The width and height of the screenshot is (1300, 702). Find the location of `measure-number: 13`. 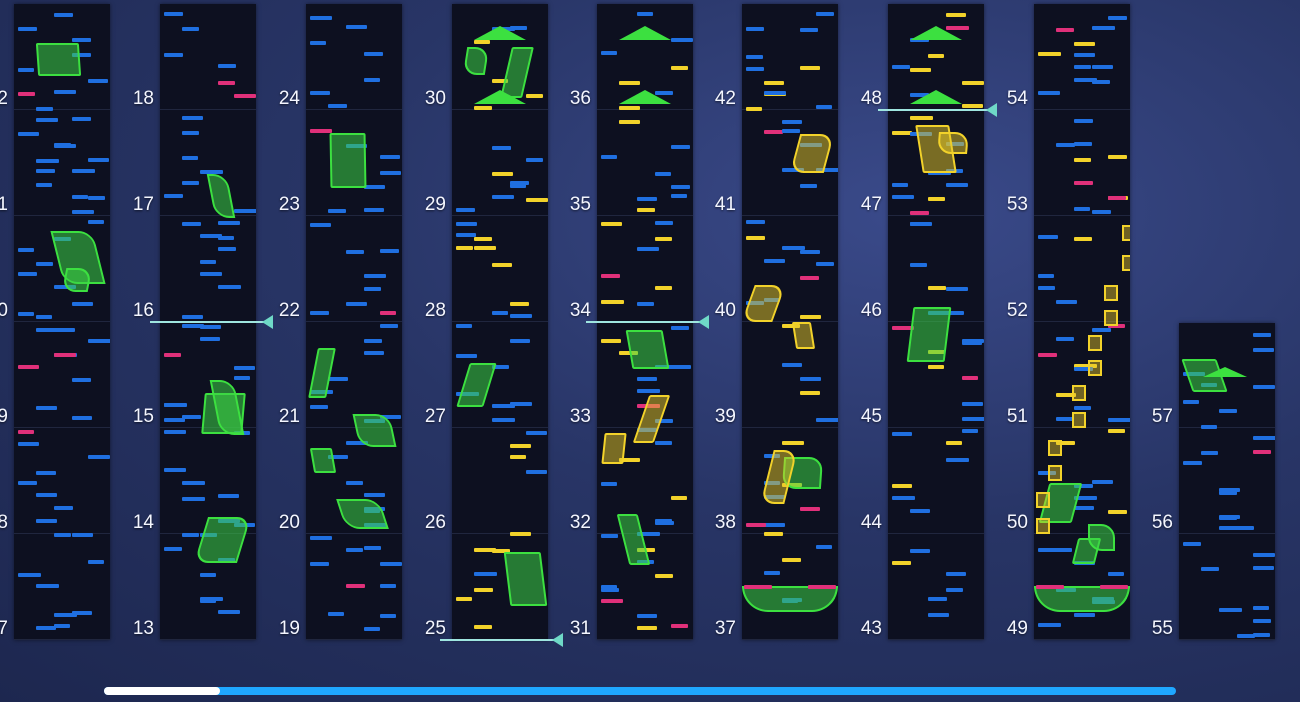

measure-number: 13 is located at coordinates (143, 628).